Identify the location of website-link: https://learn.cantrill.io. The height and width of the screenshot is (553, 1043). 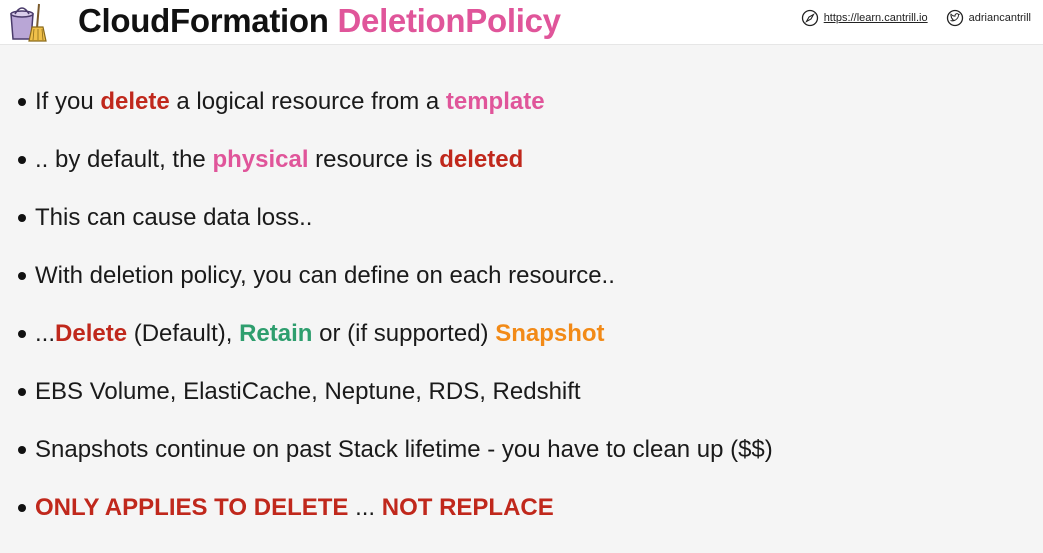
(864, 18).